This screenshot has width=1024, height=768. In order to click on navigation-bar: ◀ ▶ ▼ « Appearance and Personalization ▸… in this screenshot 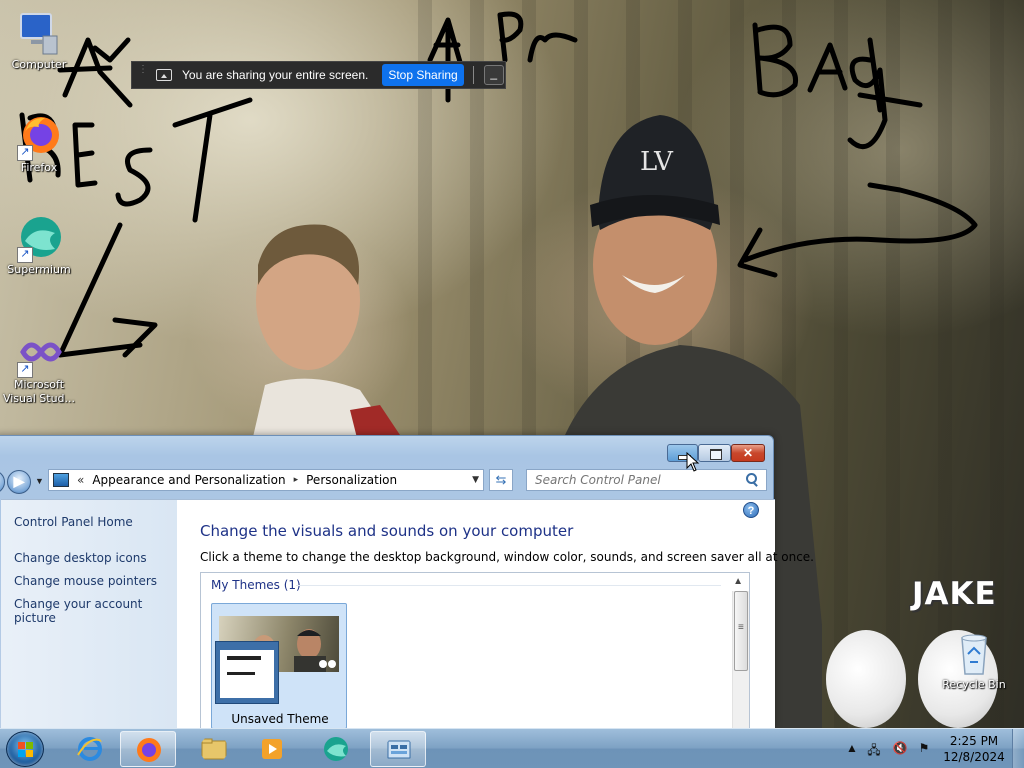, I will do `click(387, 482)`.